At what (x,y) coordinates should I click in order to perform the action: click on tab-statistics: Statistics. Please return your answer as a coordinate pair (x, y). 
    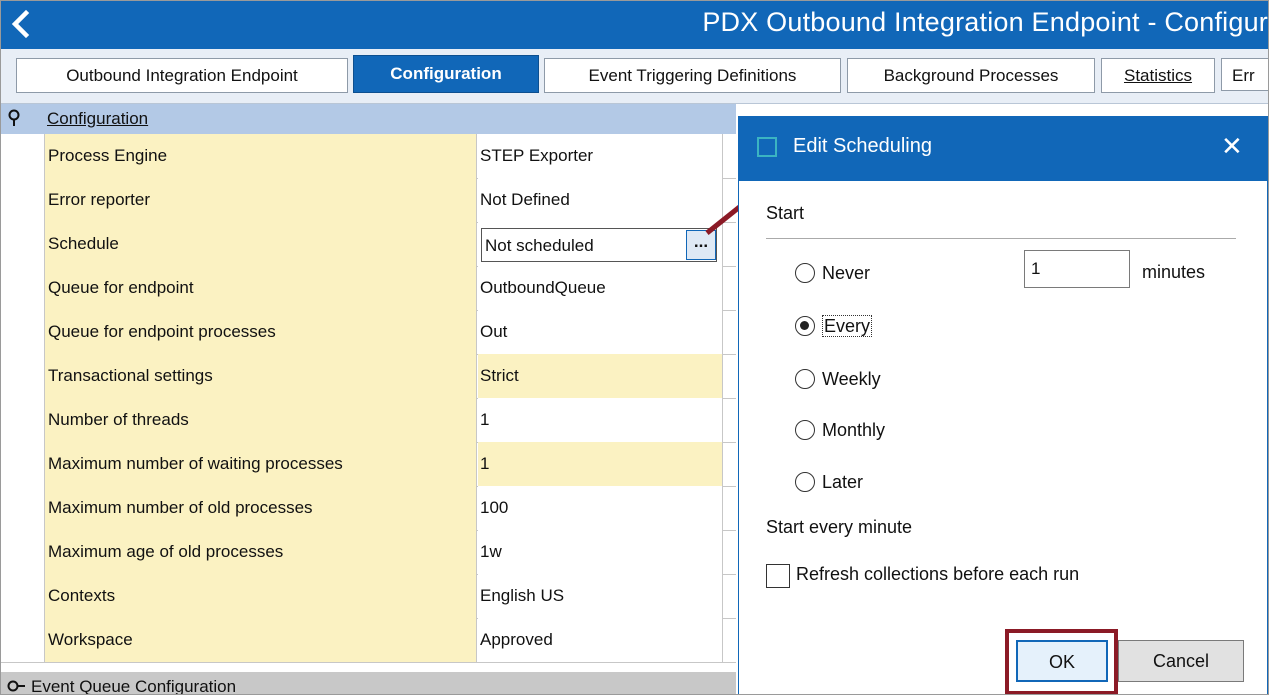
    Looking at the image, I should click on (1158, 75).